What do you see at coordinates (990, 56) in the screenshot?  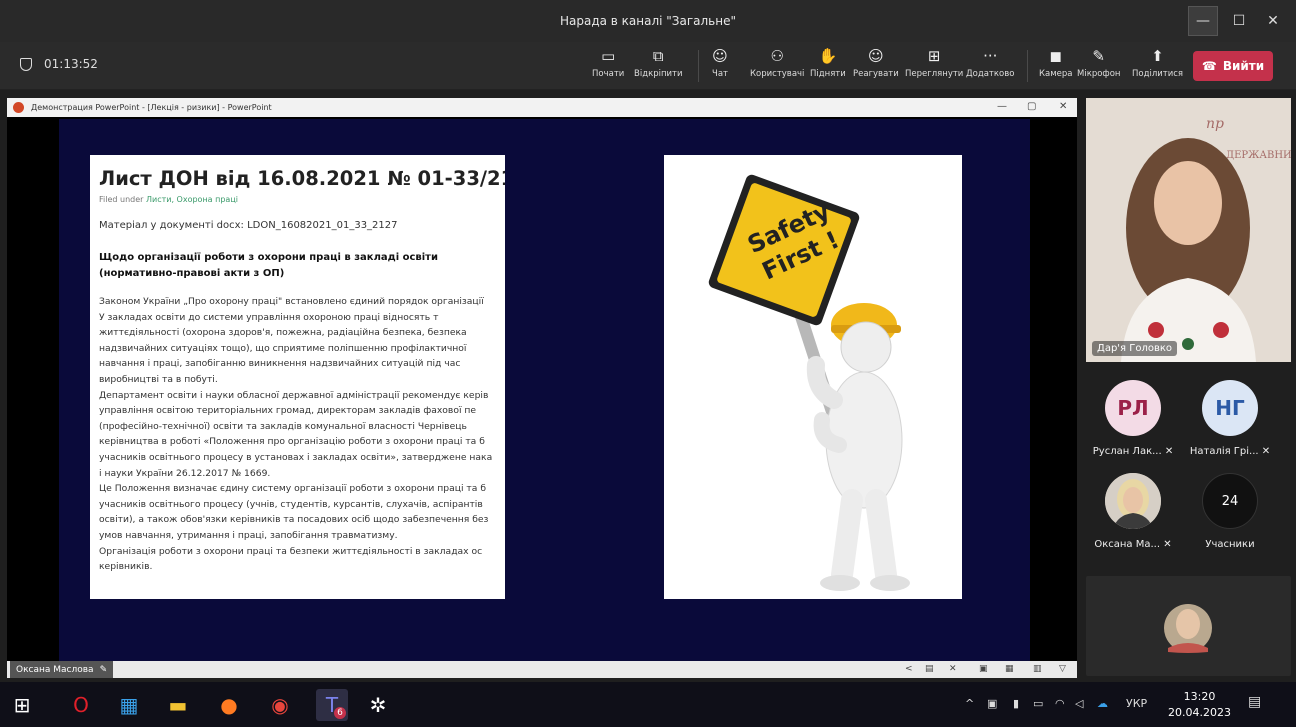 I see `more-icon: ···` at bounding box center [990, 56].